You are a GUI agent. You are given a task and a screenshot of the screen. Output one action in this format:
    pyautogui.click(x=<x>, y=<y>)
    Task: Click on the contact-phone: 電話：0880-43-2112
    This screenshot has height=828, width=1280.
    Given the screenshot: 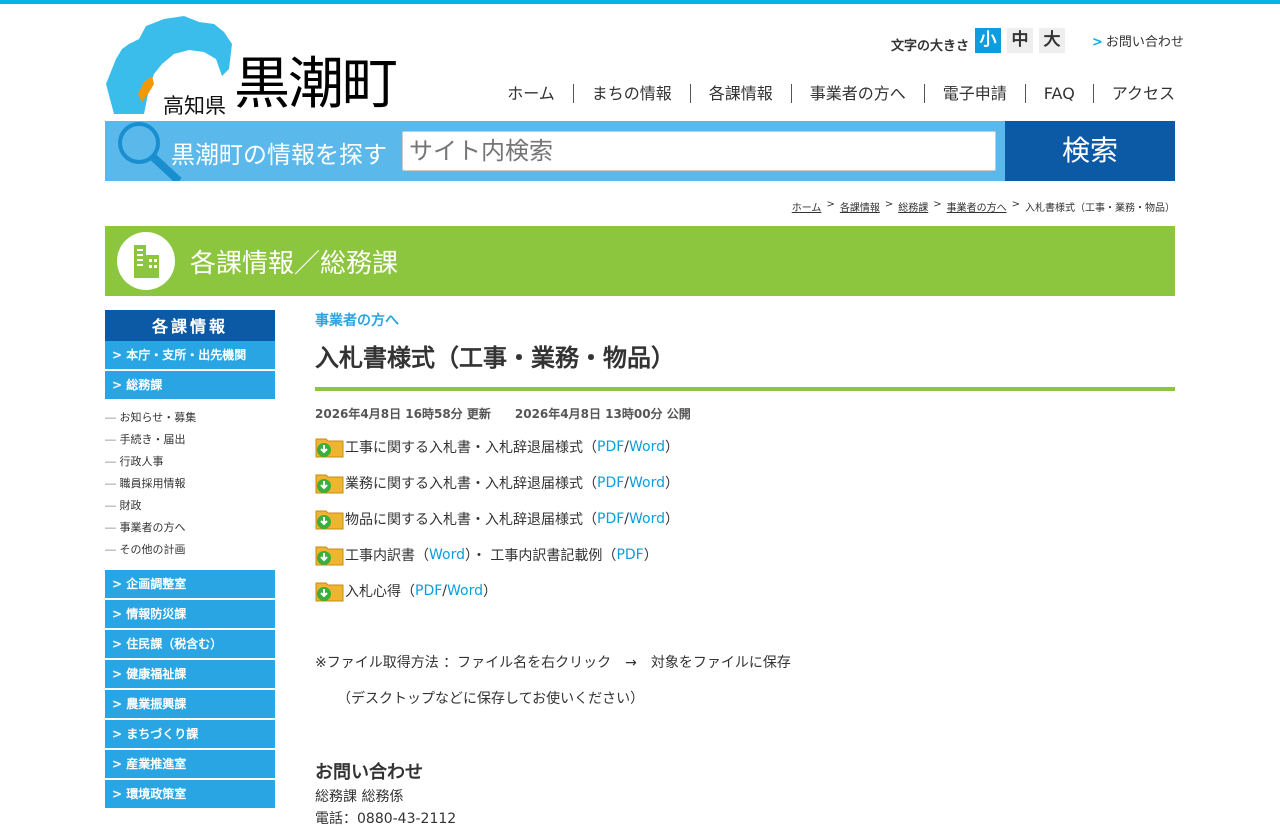 What is the action you would take?
    pyautogui.click(x=386, y=819)
    